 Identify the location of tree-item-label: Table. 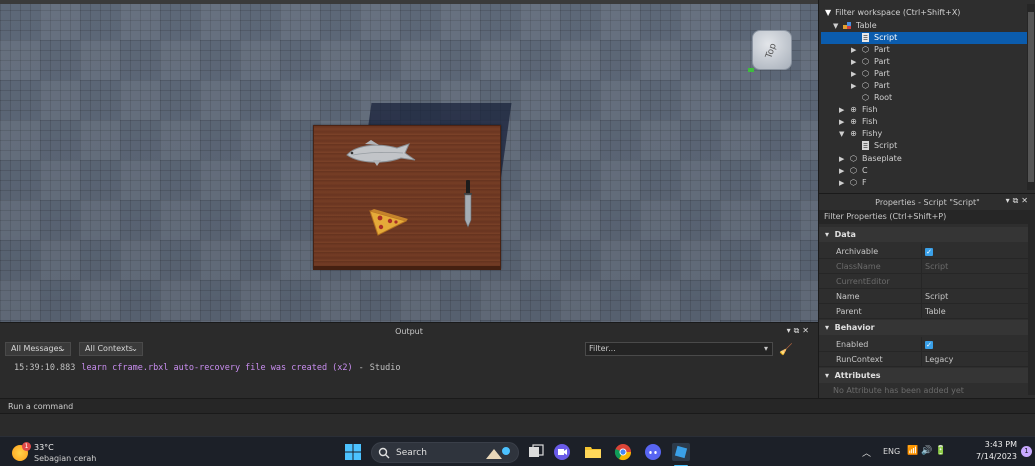
(866, 25).